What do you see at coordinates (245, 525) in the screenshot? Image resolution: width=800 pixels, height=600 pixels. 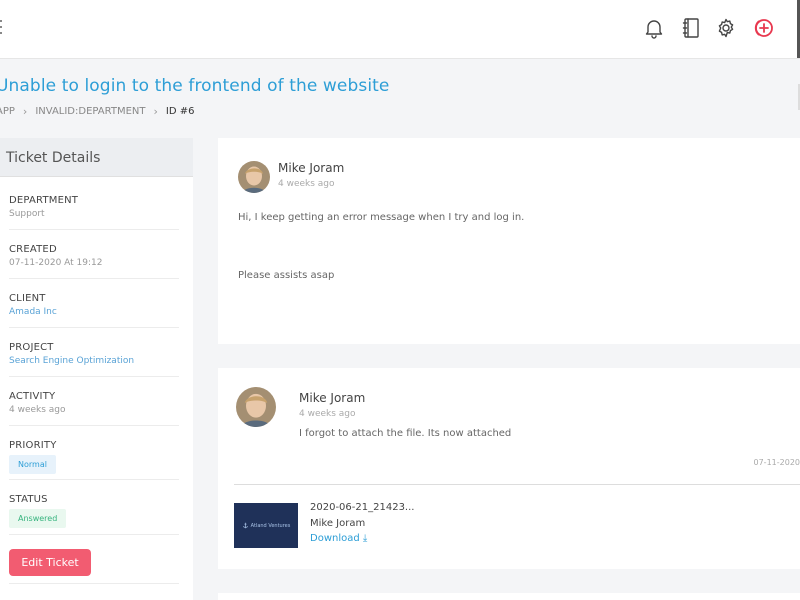 I see `anchor-icon` at bounding box center [245, 525].